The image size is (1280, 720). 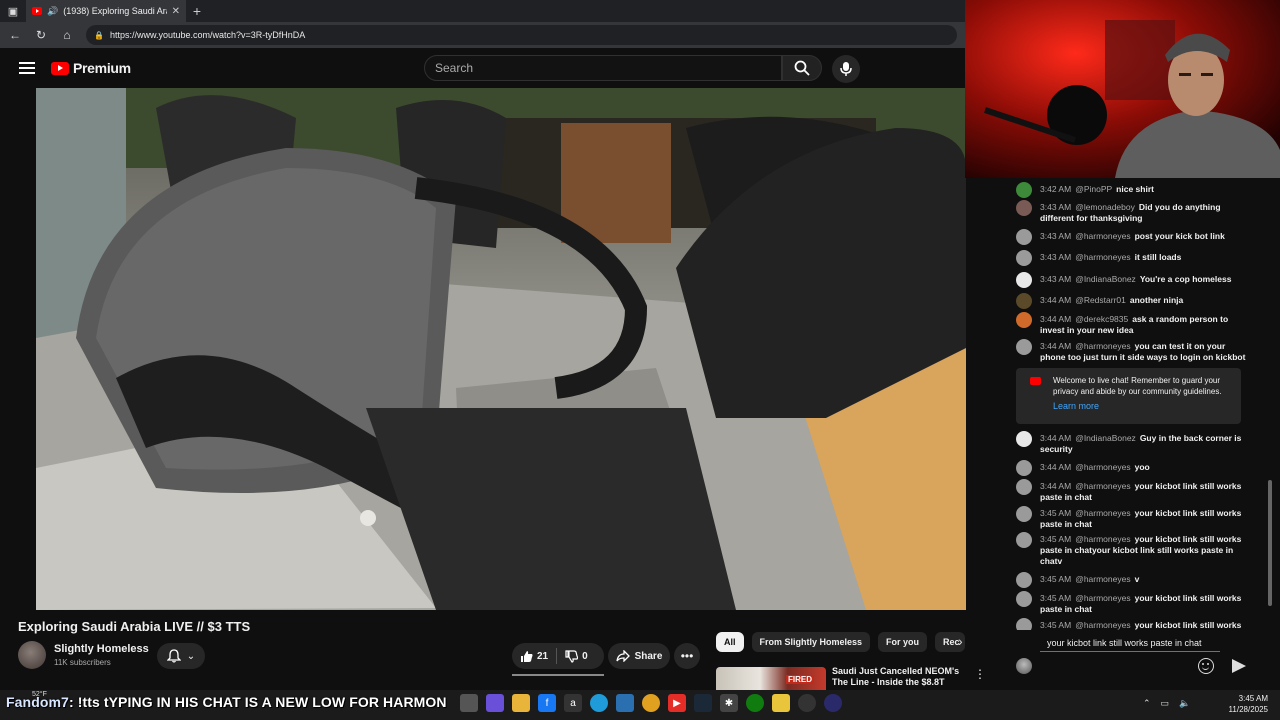 What do you see at coordinates (1147, 703) in the screenshot?
I see `chevron-up-icon: ⌃` at bounding box center [1147, 703].